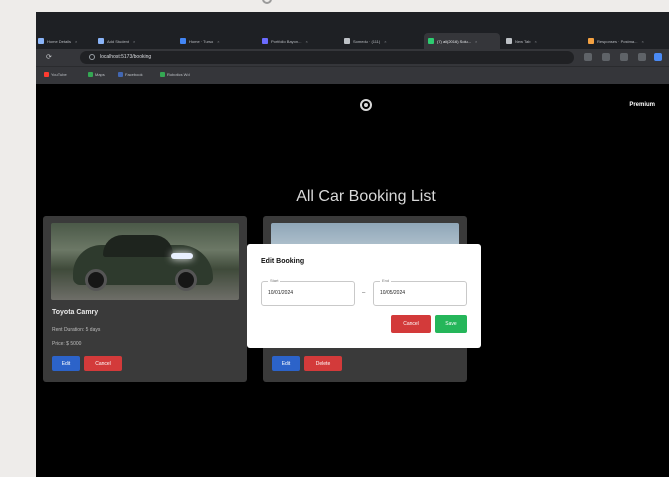  What do you see at coordinates (201, 41) in the screenshot?
I see `tab-label: Home · Turso` at bounding box center [201, 41].